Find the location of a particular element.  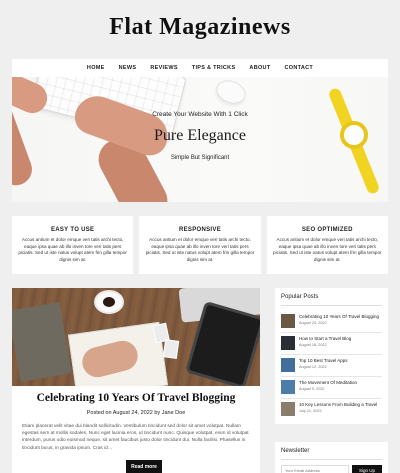

post-date: August 24, 2022 is located at coordinates (133, 413).